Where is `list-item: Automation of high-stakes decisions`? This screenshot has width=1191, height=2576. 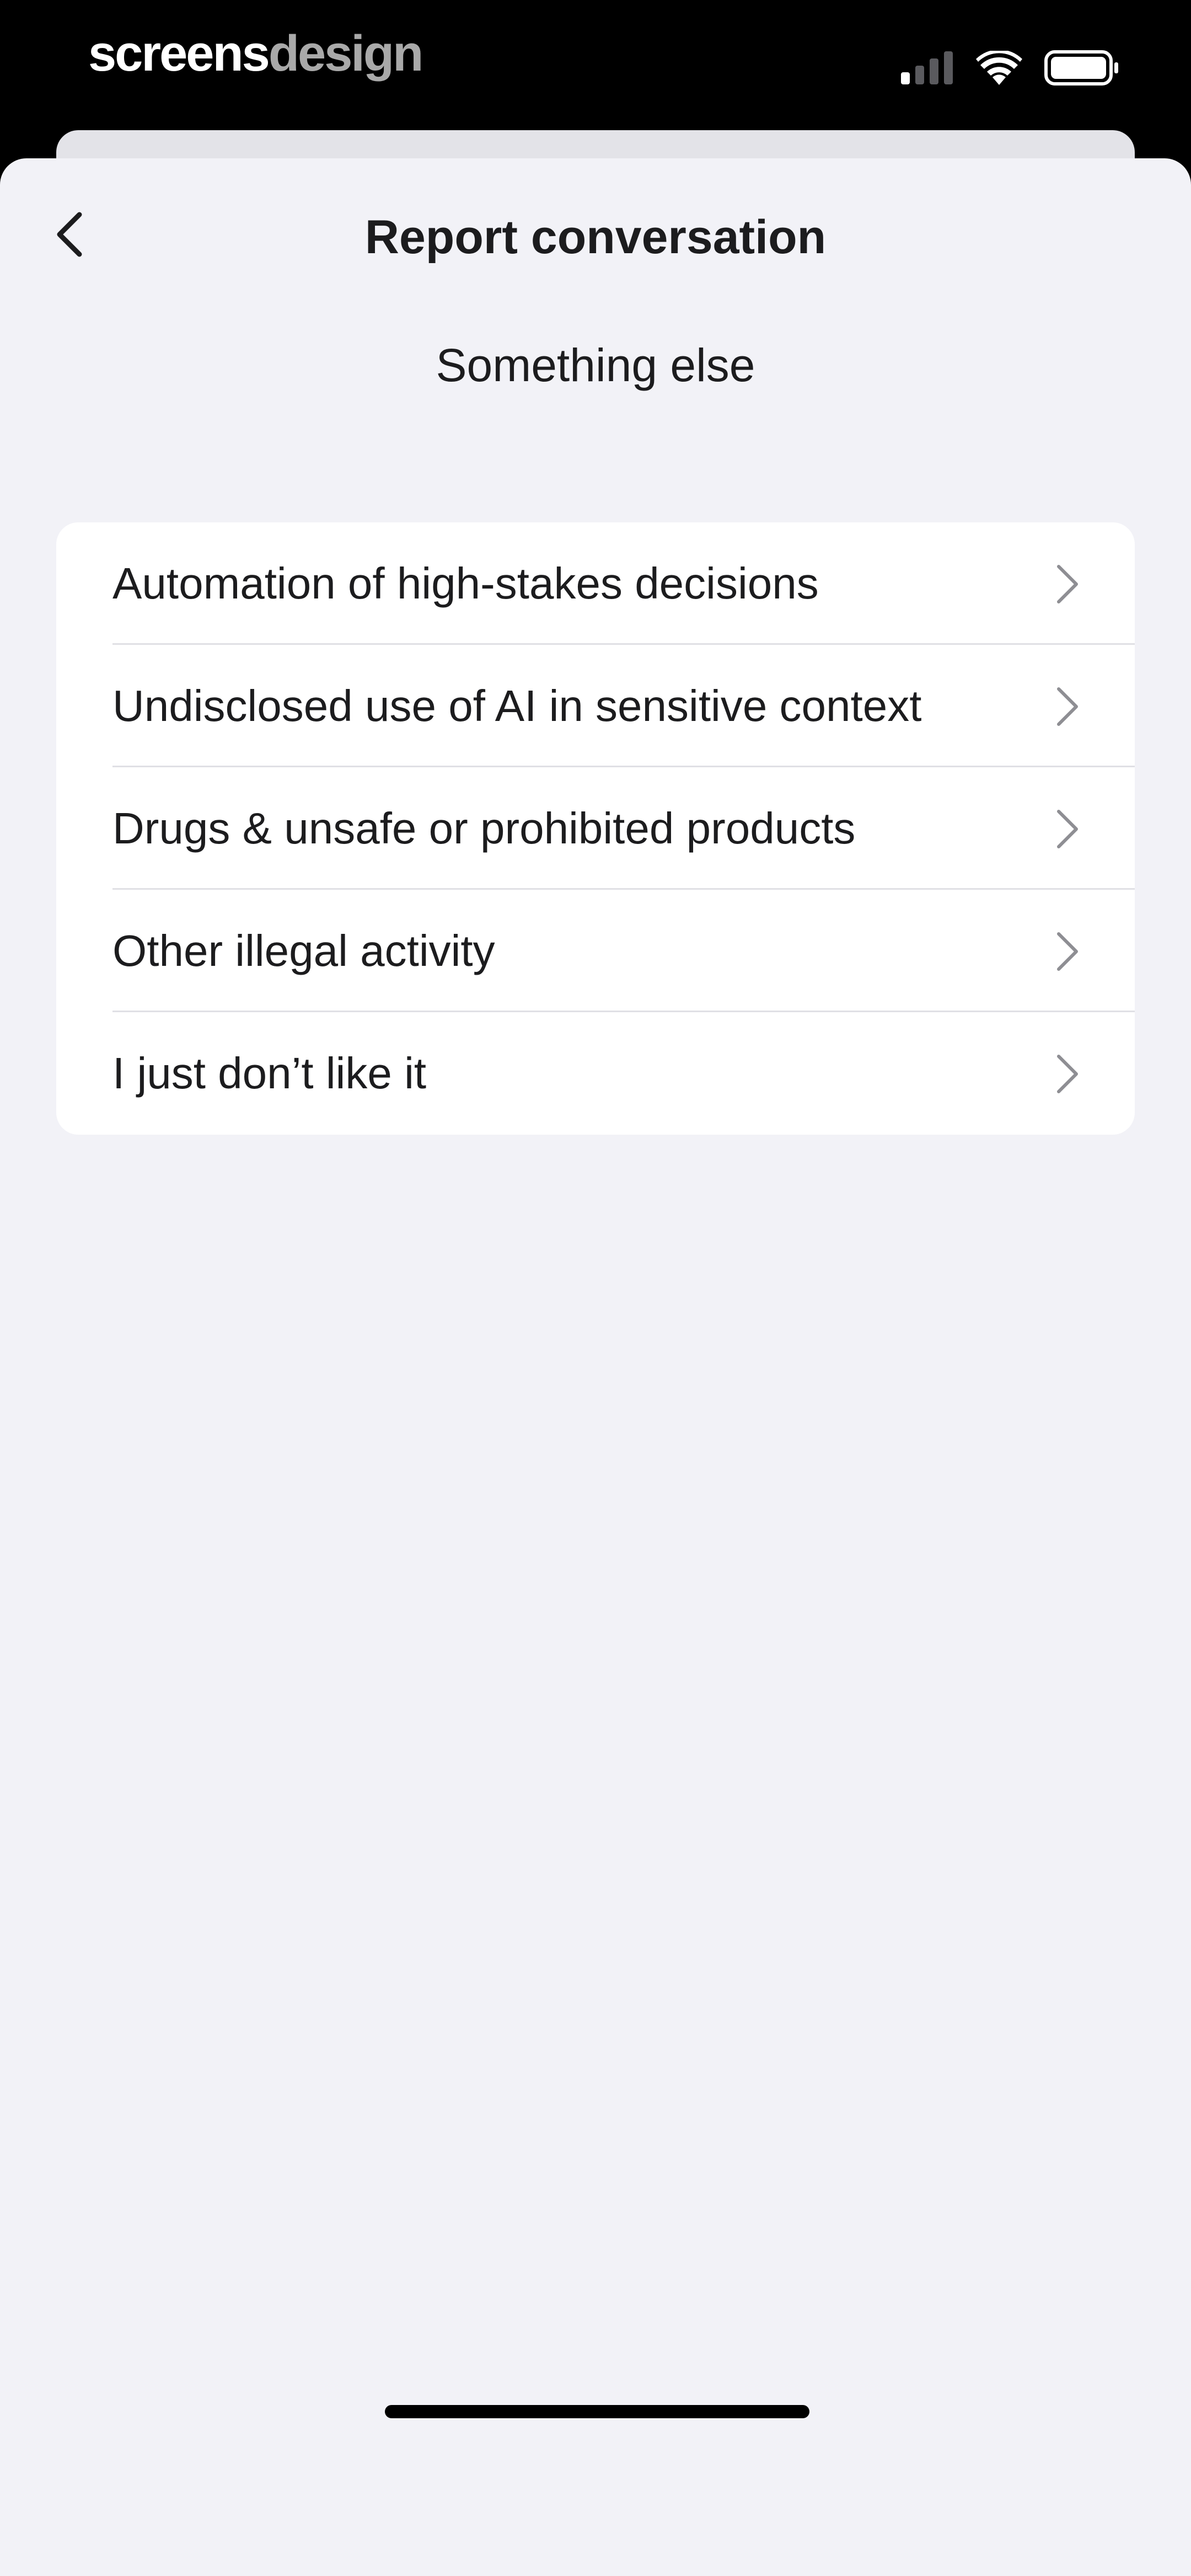
list-item: Automation of high-stakes decisions is located at coordinates (595, 583).